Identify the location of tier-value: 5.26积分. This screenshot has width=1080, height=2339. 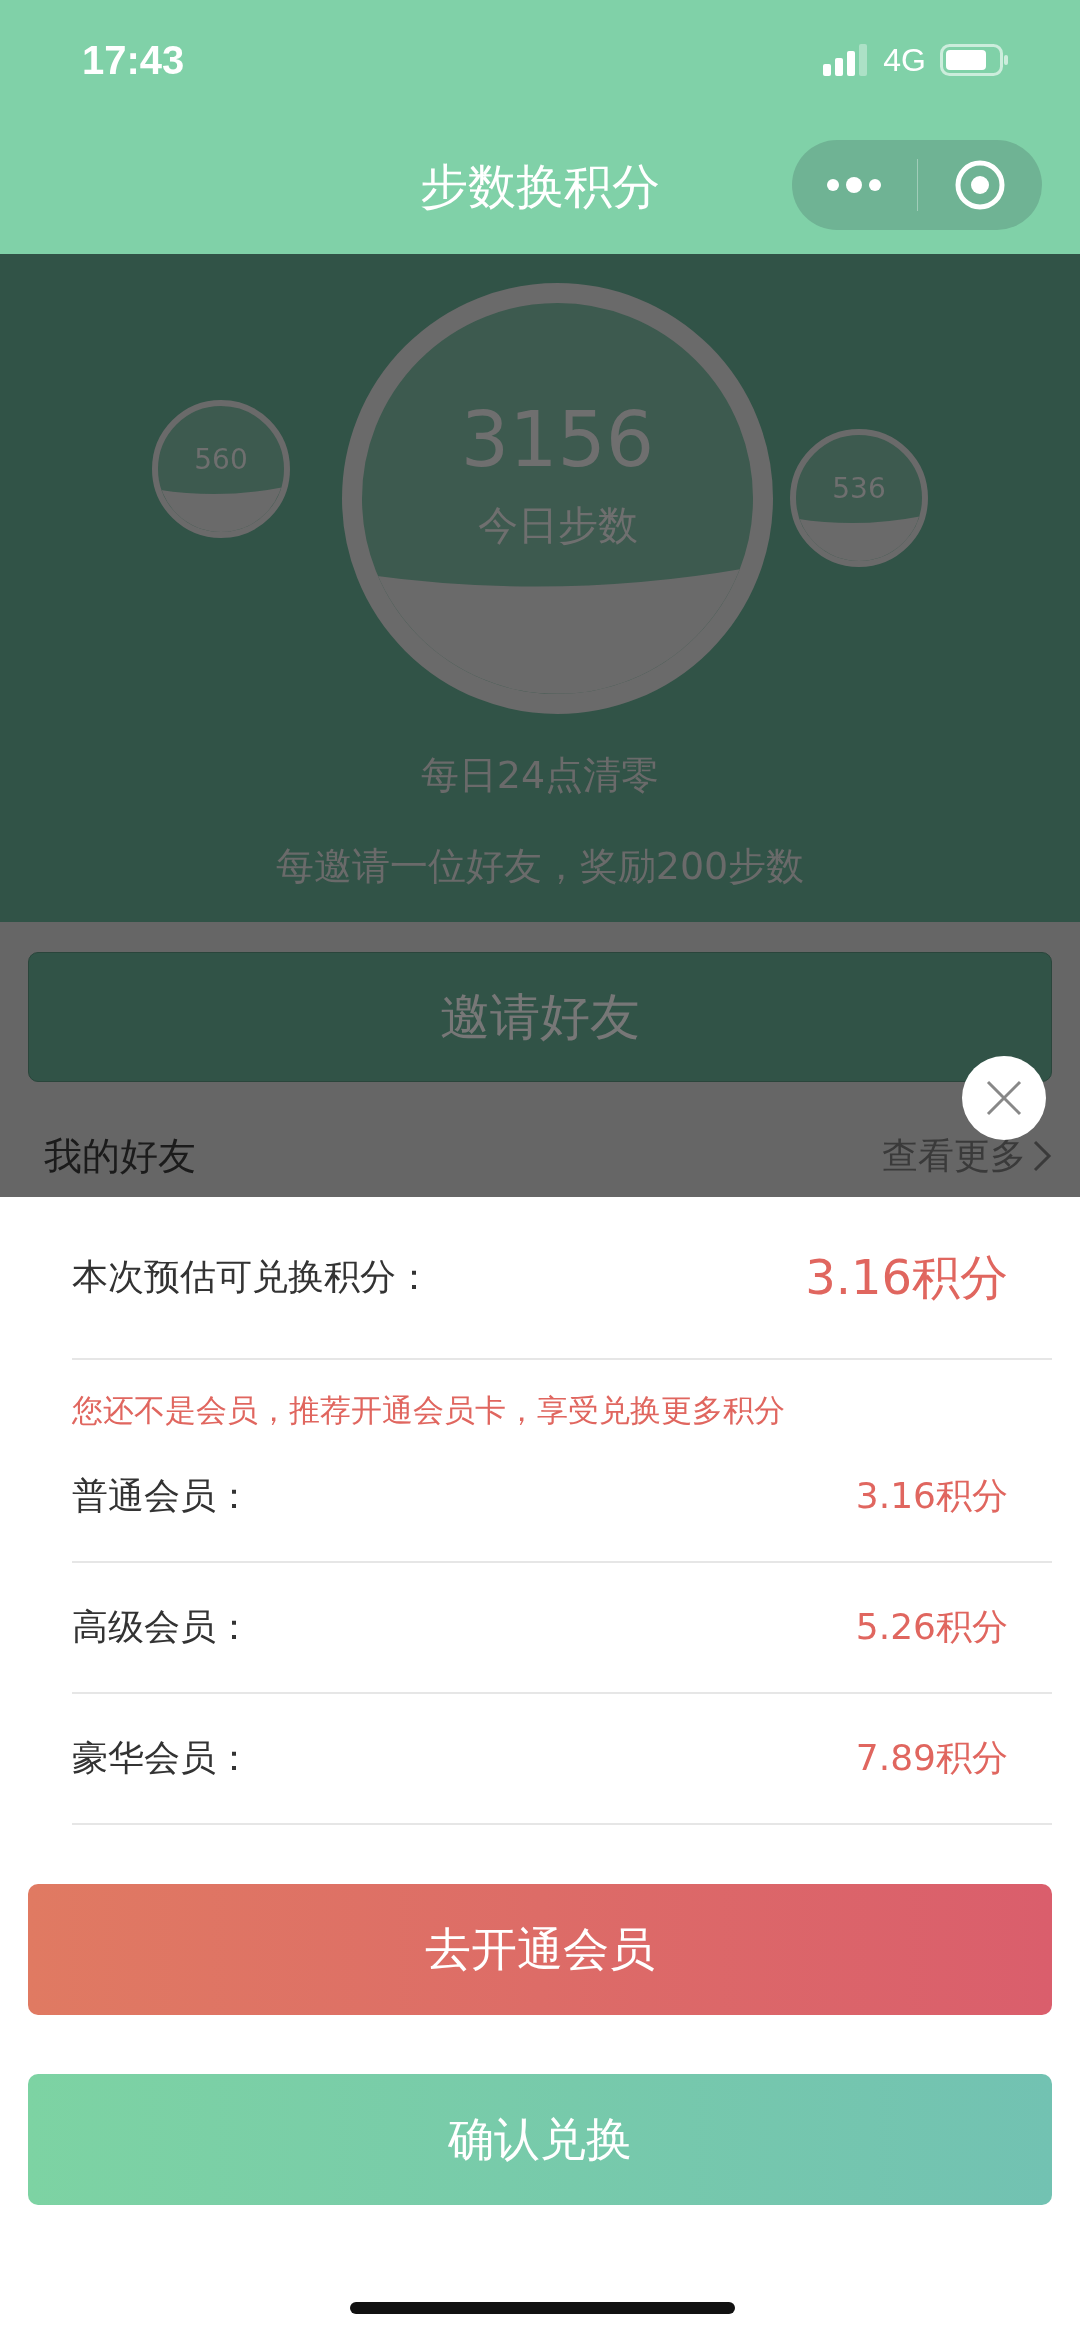
(931, 1627).